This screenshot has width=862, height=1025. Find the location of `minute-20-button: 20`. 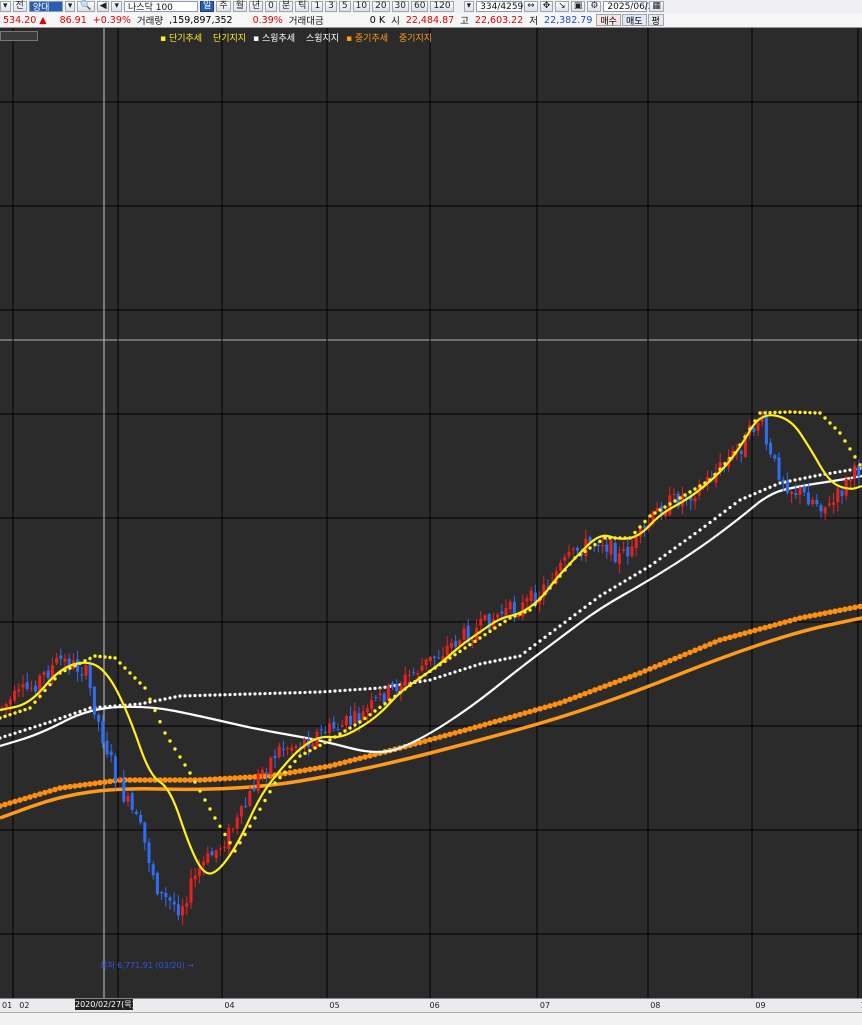

minute-20-button: 20 is located at coordinates (381, 6).